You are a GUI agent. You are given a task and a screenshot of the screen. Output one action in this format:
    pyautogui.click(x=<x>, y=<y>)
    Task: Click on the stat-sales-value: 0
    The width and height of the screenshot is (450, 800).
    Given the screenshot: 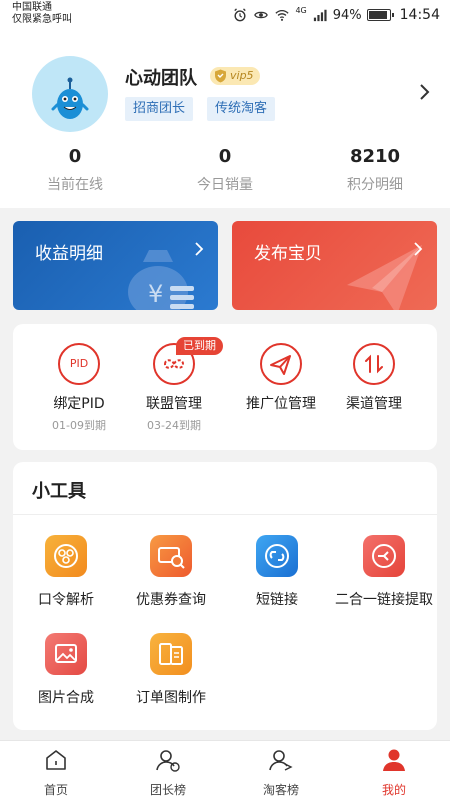 What is the action you would take?
    pyautogui.click(x=225, y=156)
    